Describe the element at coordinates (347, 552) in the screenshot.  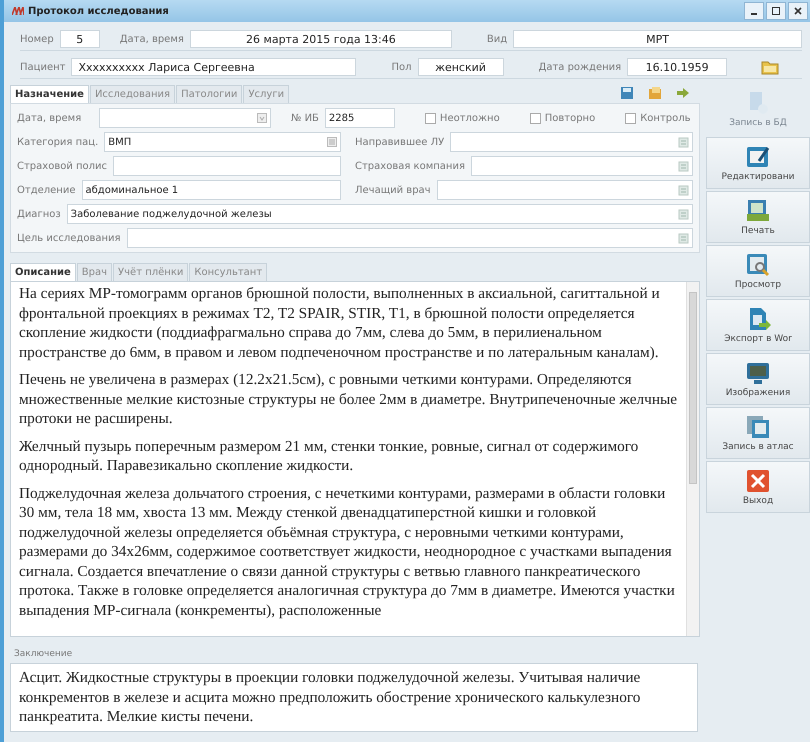
I see `paragraph: Поджелудочная железа дольчатого строения, с нечеткими контурами, размерами в области головки 30 мм, тела 18 мм, хвоста 13 мм. Между стенкой двенадцатиперстной кишки и головкой поджелудочной железы определяется объёмная структура, с неровными четкими контурами, размерами до 34х26мм, содержимое соответствует жидкости, неоднородное с участками выпадения сигнала. Создается впечатление о связи данной структуры с ветвью главного панкреатического протока. Также в головке определяется аналогичная структура до 7мм в диаметре. Имеются участки выпадения МР-сигнала (конкременты), расположенные` at that location.